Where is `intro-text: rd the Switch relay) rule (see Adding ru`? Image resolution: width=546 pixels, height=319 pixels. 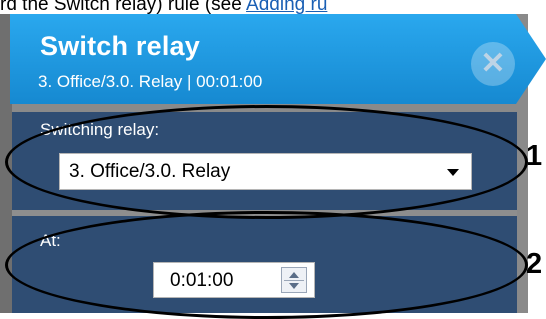 intro-text: rd the Switch relay) rule (see Adding ru is located at coordinates (273, 7).